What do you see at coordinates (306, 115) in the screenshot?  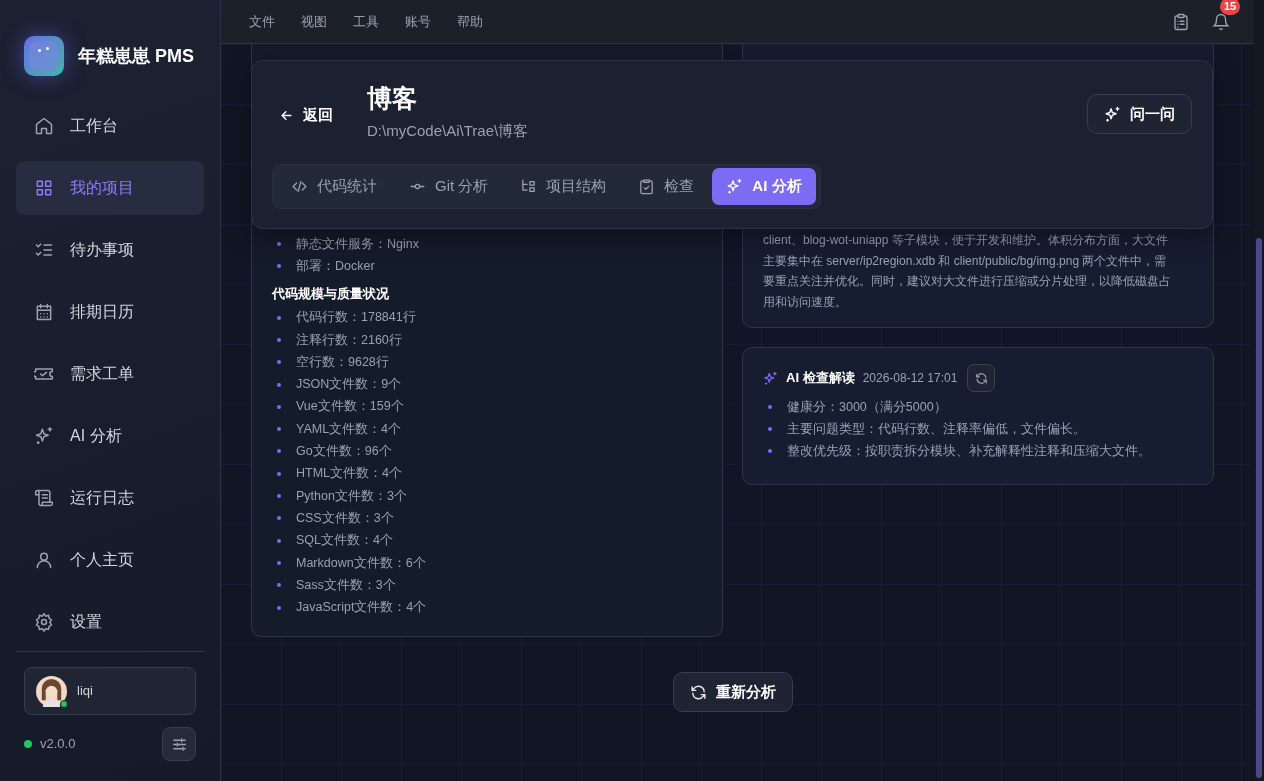 I see `back-button: 返回` at bounding box center [306, 115].